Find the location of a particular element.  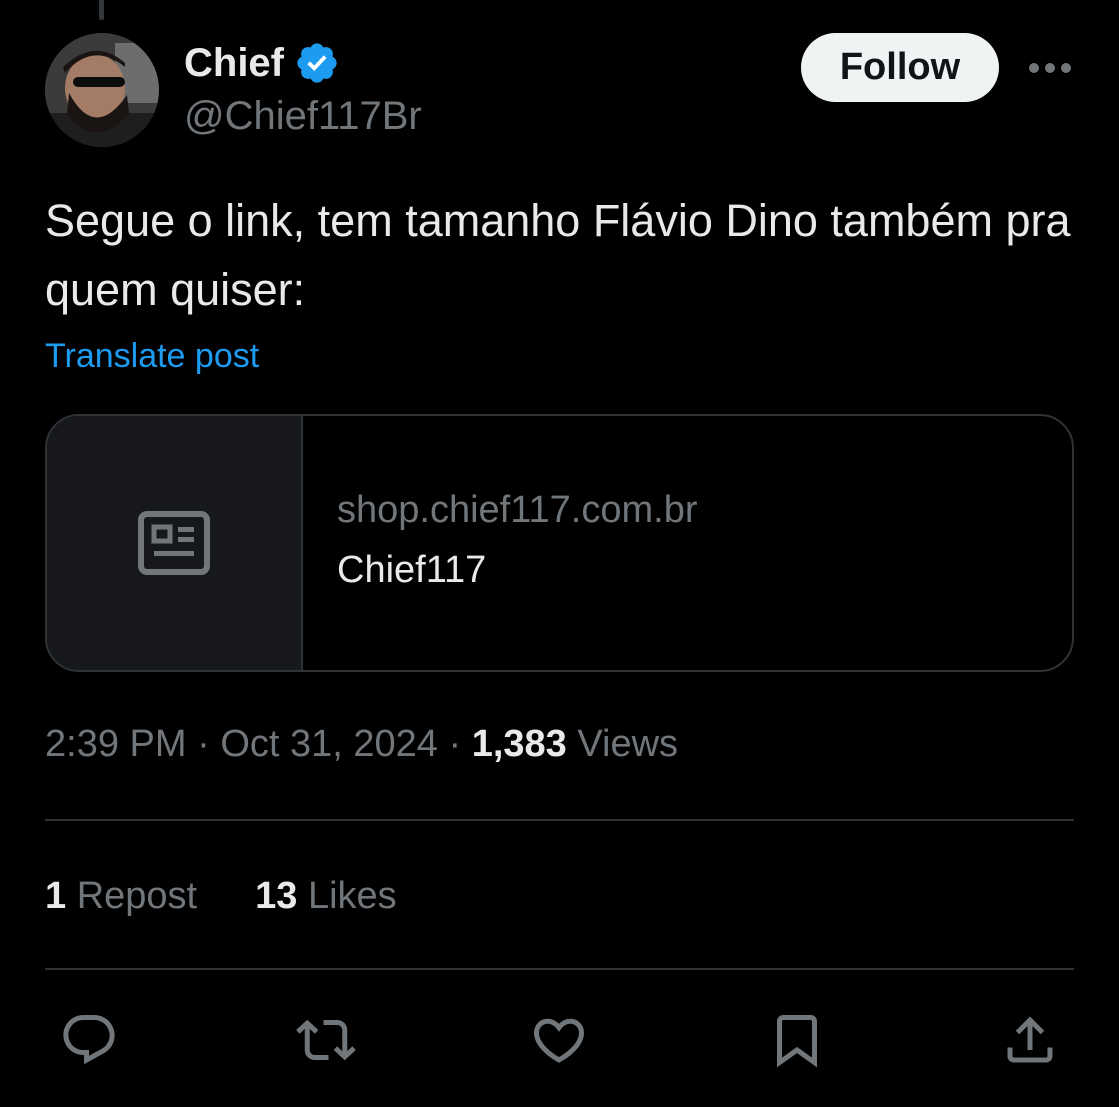

bookmark-button is located at coordinates (797, 1040).